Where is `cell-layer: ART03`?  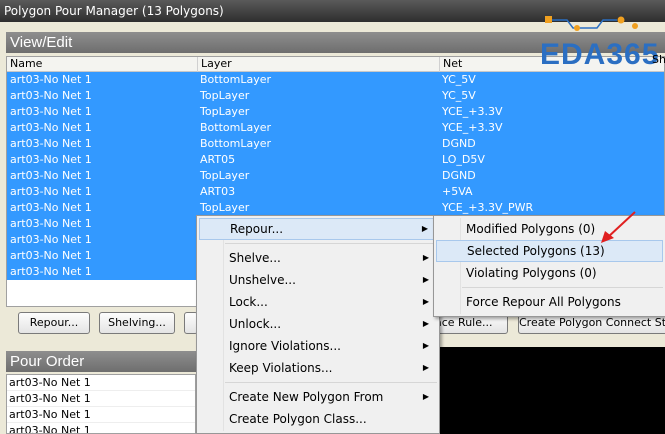
cell-layer: ART03 is located at coordinates (218, 191).